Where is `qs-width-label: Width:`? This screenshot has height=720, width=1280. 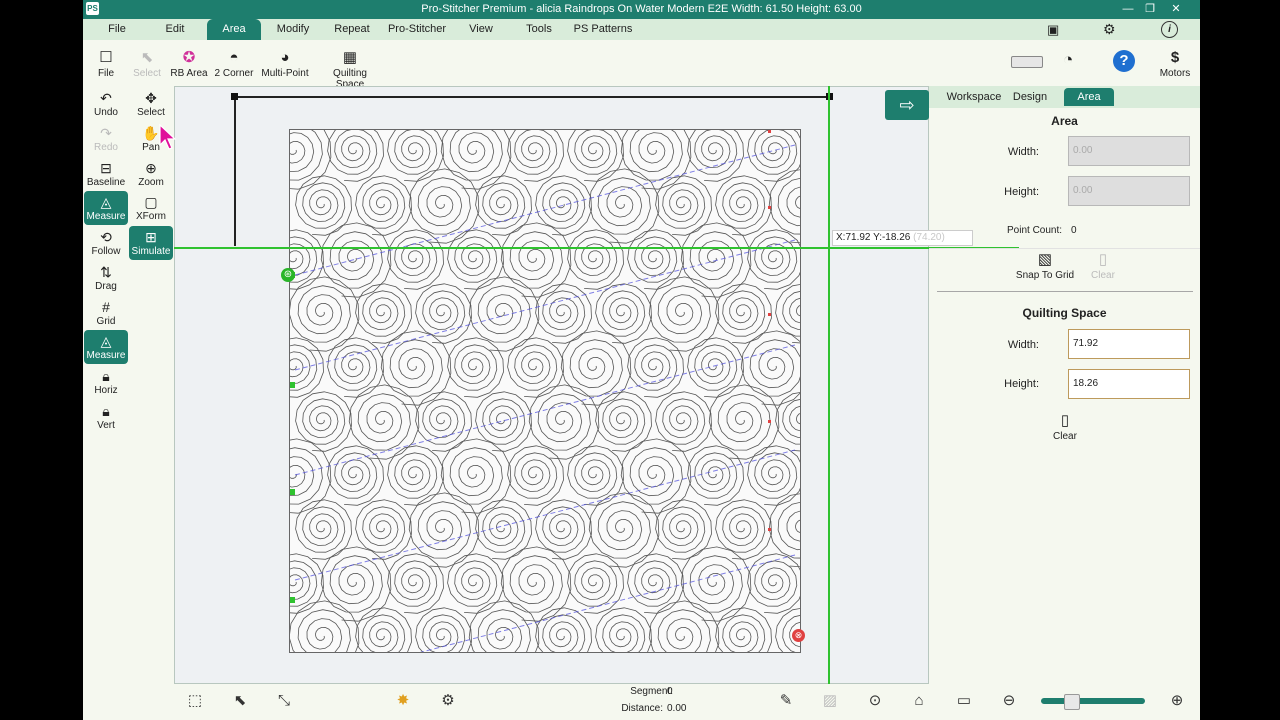
qs-width-label: Width: is located at coordinates (1023, 345).